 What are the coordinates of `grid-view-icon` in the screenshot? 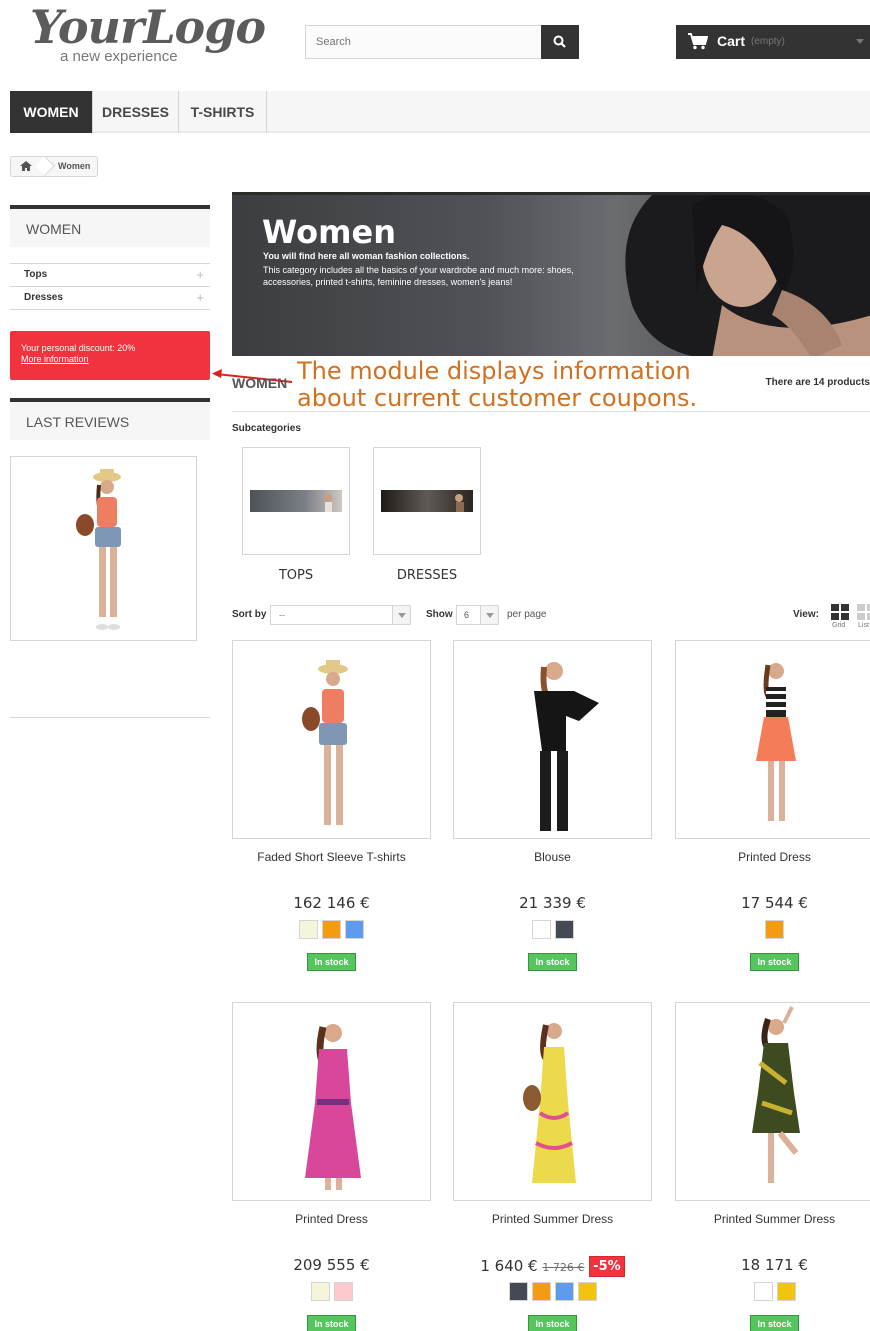 It's located at (840, 612).